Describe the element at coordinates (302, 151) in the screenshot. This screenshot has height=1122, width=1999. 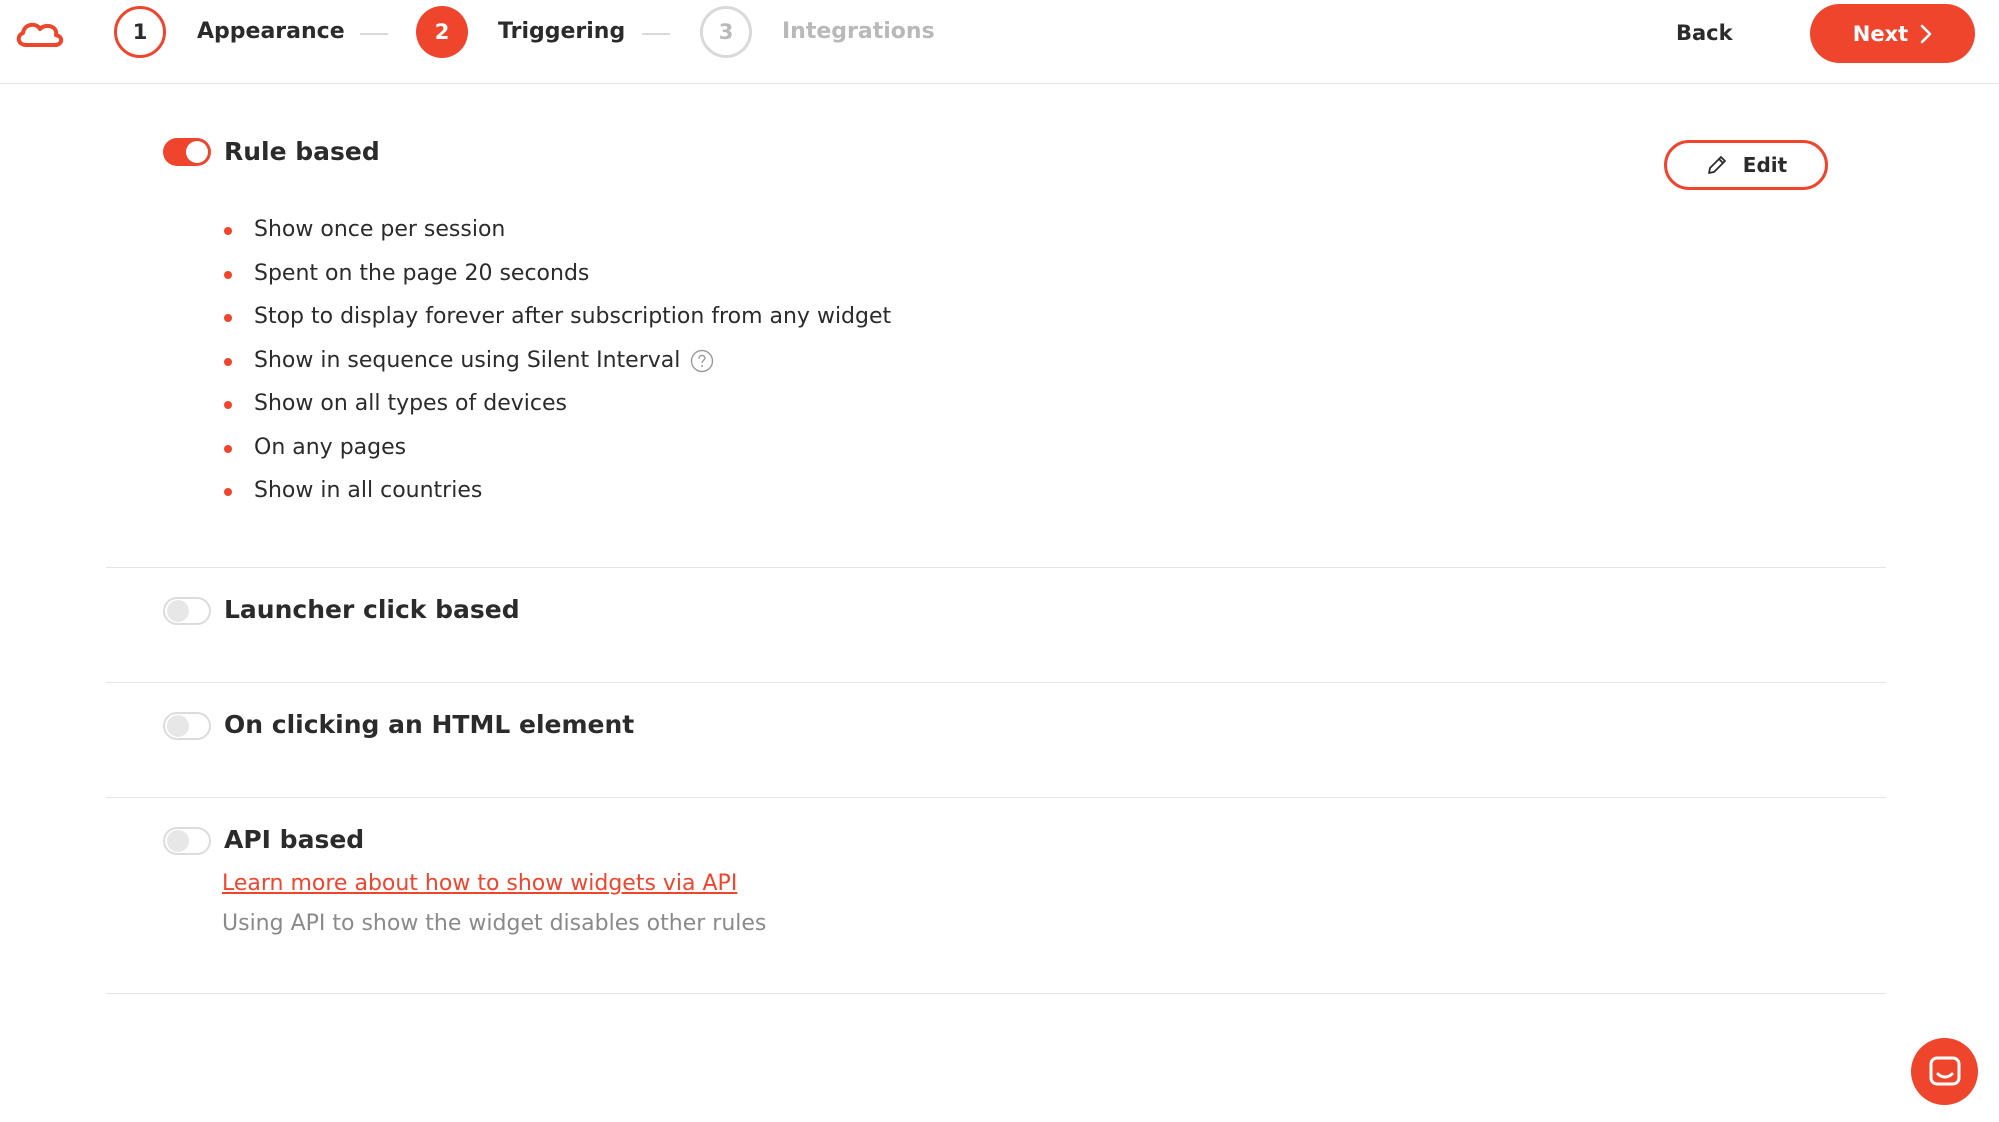
I see `rule-based-title: Rule based` at that location.